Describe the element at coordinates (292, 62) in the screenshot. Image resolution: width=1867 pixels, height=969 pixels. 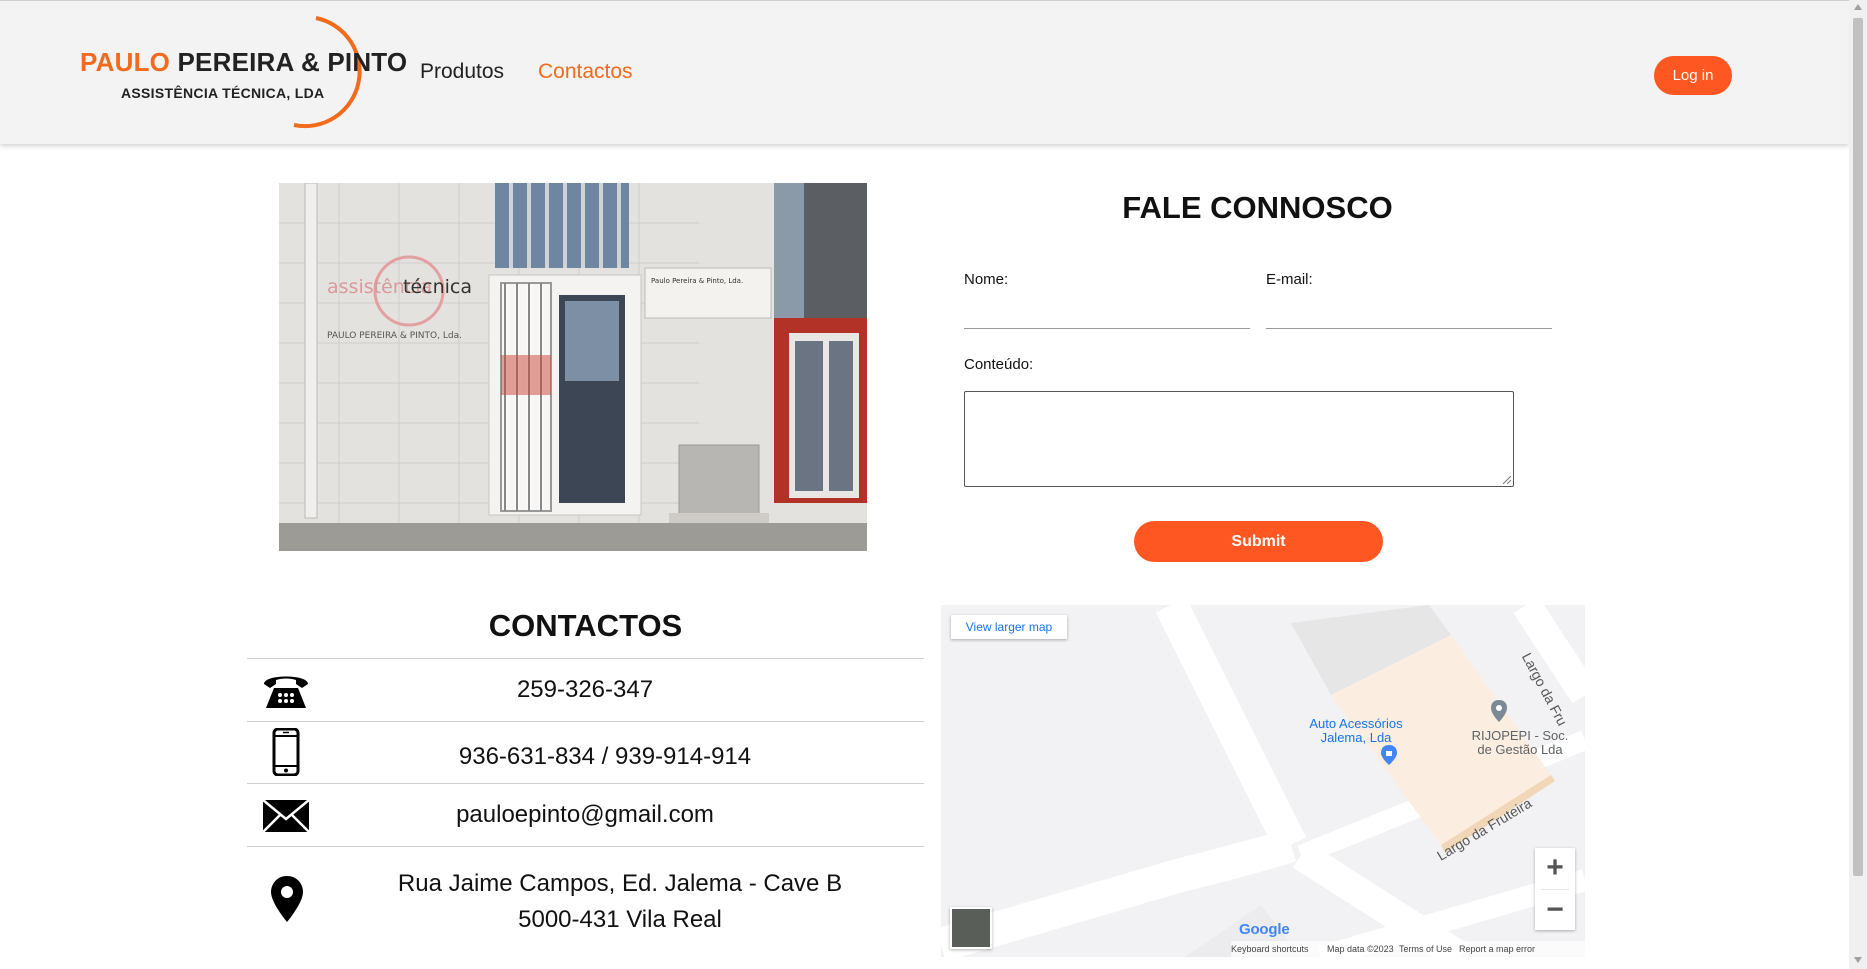
I see `logo-word-pereira-pinto: PEREIRA & PINTO` at that location.